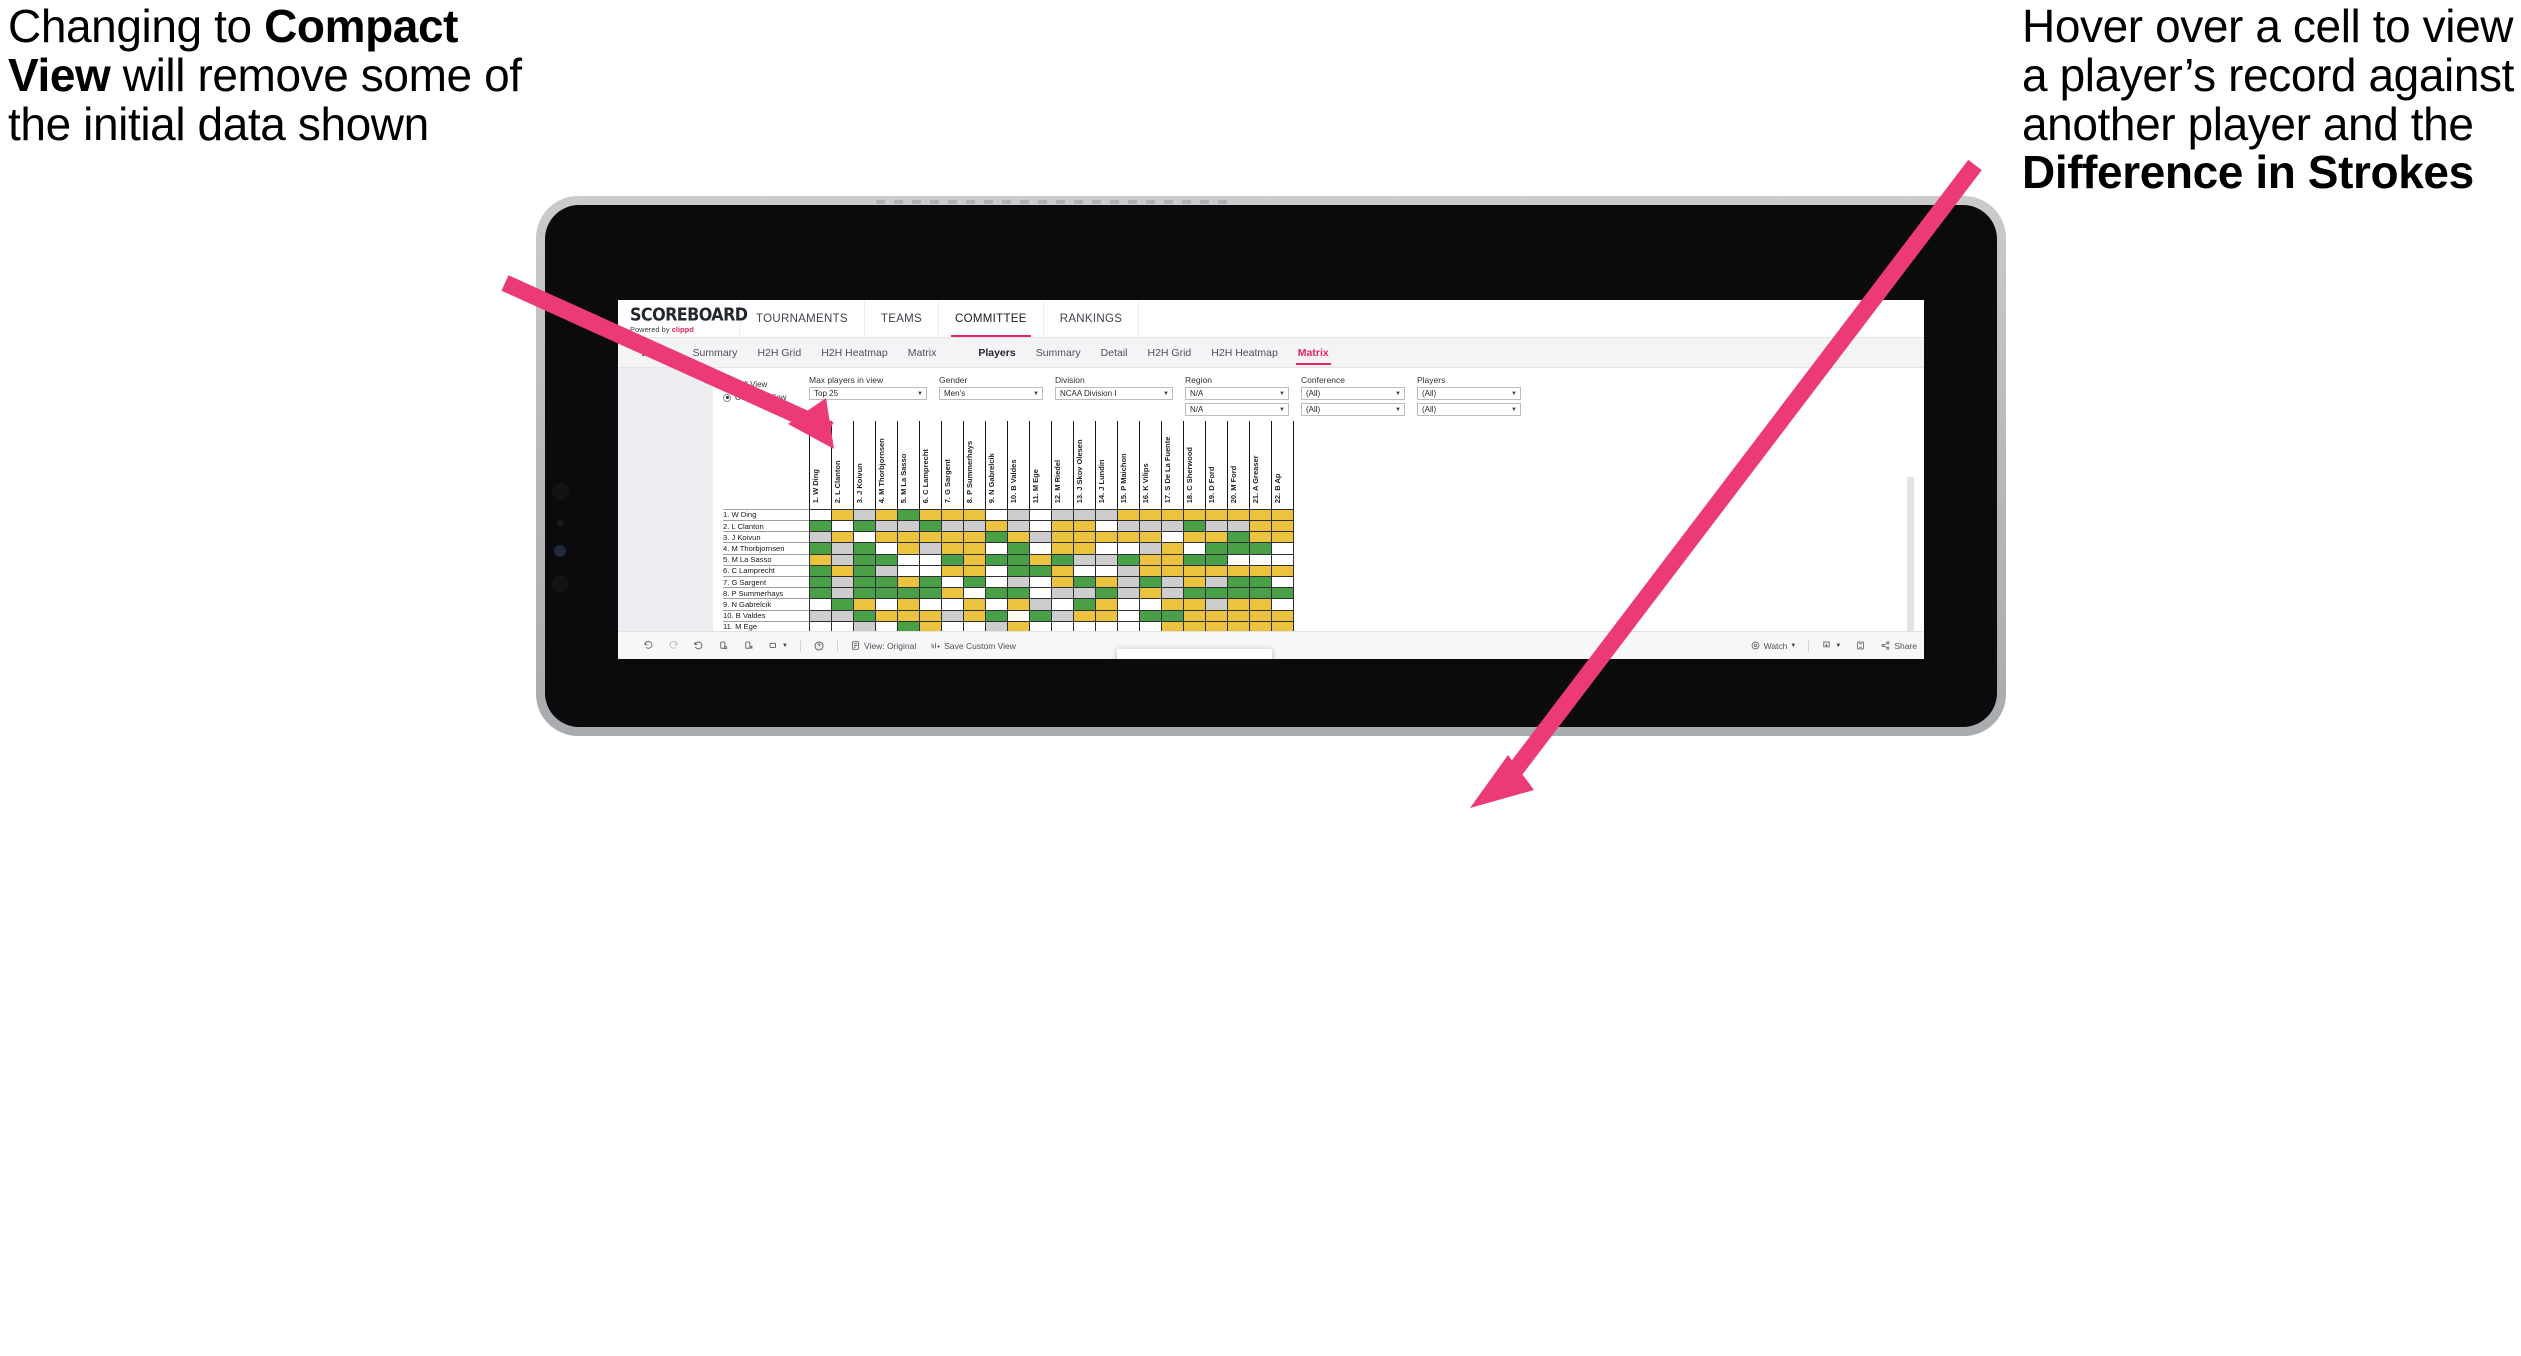  What do you see at coordinates (1260, 465) in the screenshot?
I see `matrix-column-header: 21. A Greaser` at bounding box center [1260, 465].